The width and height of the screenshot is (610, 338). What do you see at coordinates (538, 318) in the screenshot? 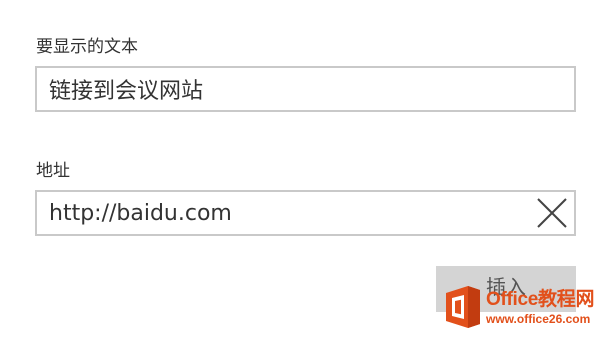
I see `watermark-url: www.office26.com` at bounding box center [538, 318].